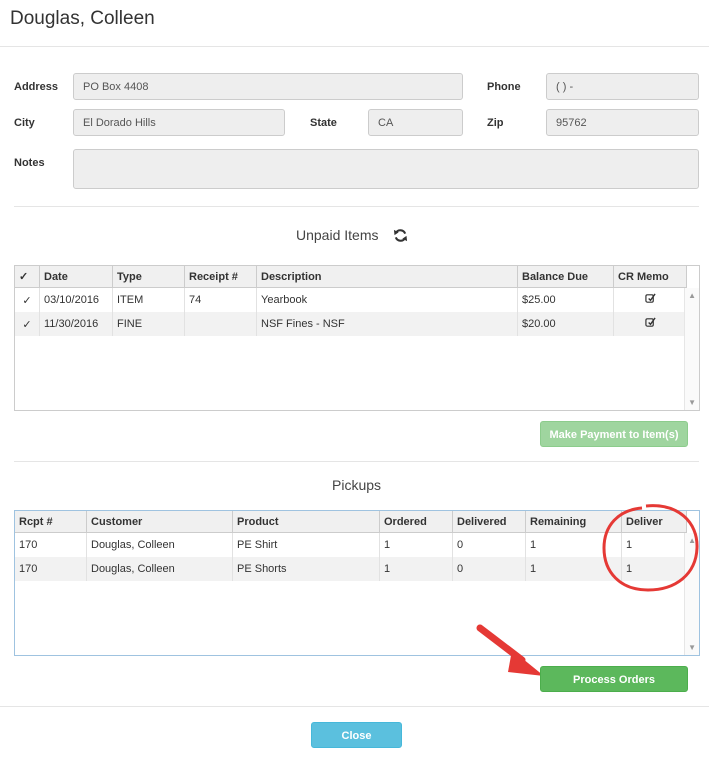 Image resolution: width=709 pixels, height=757 pixels. Describe the element at coordinates (386, 169) in the screenshot. I see `notes-field` at that location.